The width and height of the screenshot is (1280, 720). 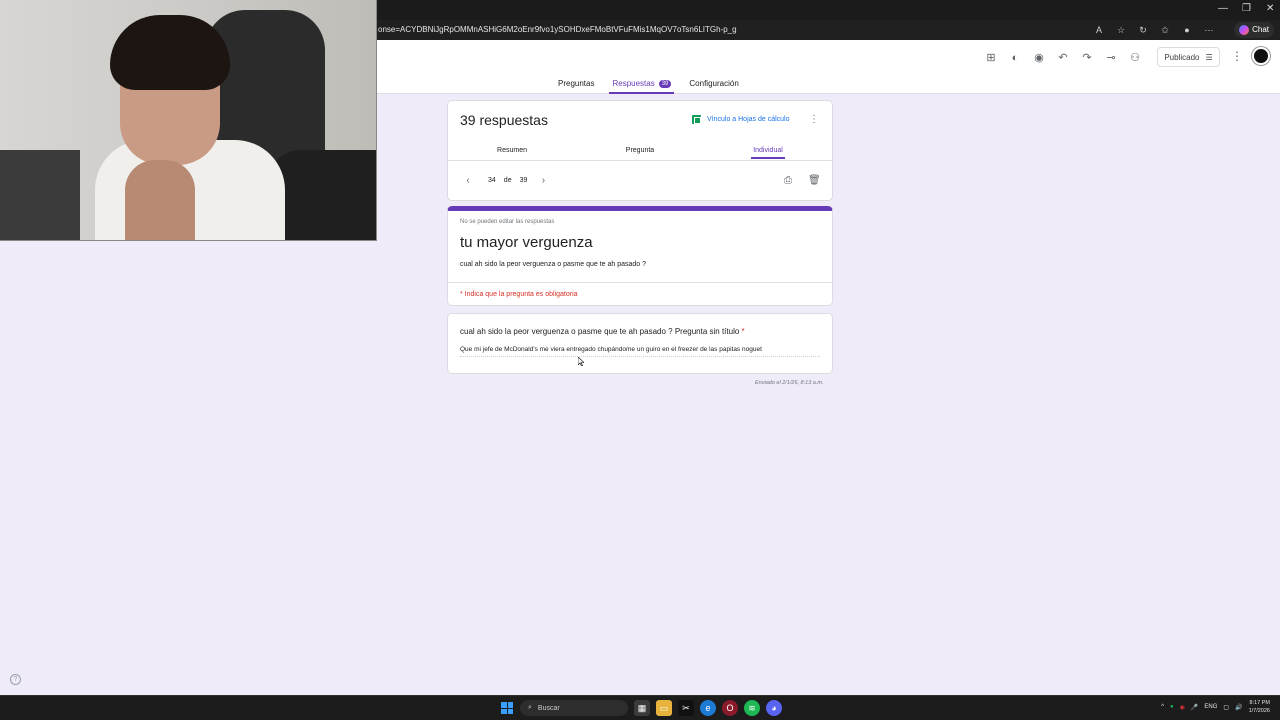 What do you see at coordinates (468, 180) in the screenshot?
I see `chevron-left-icon: ‹` at bounding box center [468, 180].